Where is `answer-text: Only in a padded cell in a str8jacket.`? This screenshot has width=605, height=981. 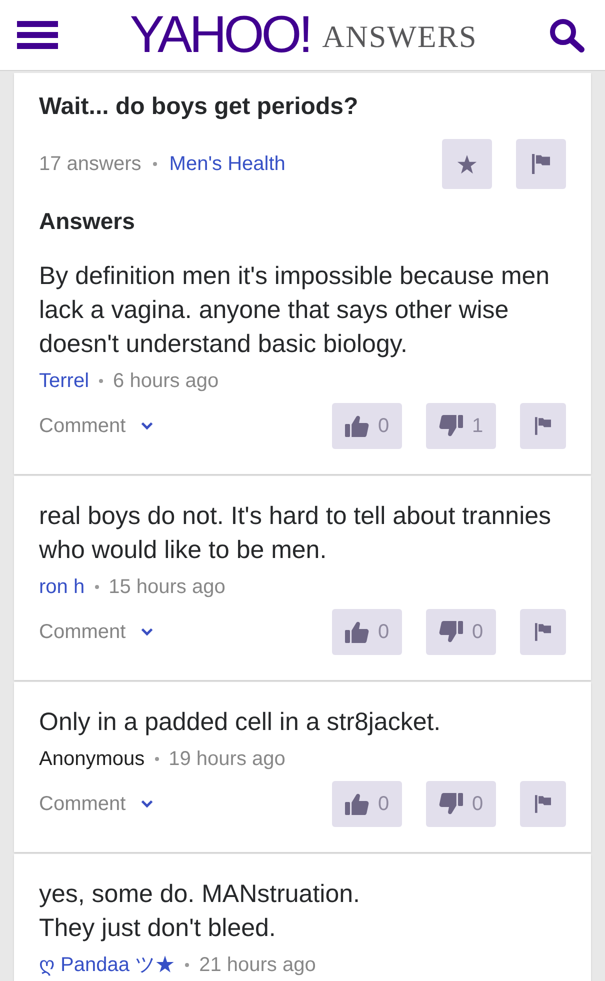
answer-text: Only in a padded cell in a str8jacket. is located at coordinates (240, 722).